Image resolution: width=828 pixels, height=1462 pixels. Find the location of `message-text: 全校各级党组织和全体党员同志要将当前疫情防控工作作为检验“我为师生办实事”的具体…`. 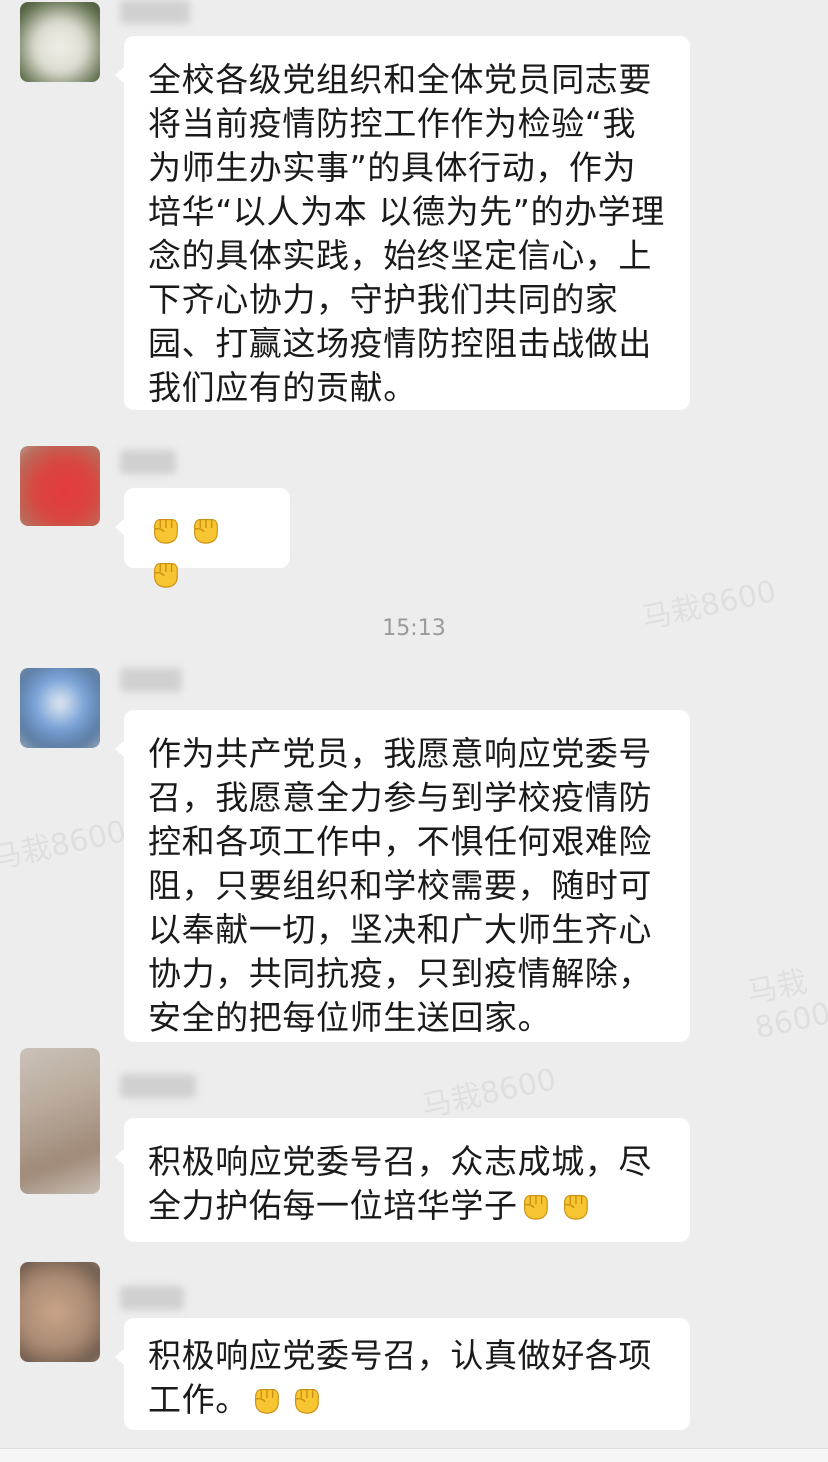

message-text: 全校各级党组织和全体党员同志要将当前疫情防控工作作为检验“我为师生办实事”的具体… is located at coordinates (406, 233).